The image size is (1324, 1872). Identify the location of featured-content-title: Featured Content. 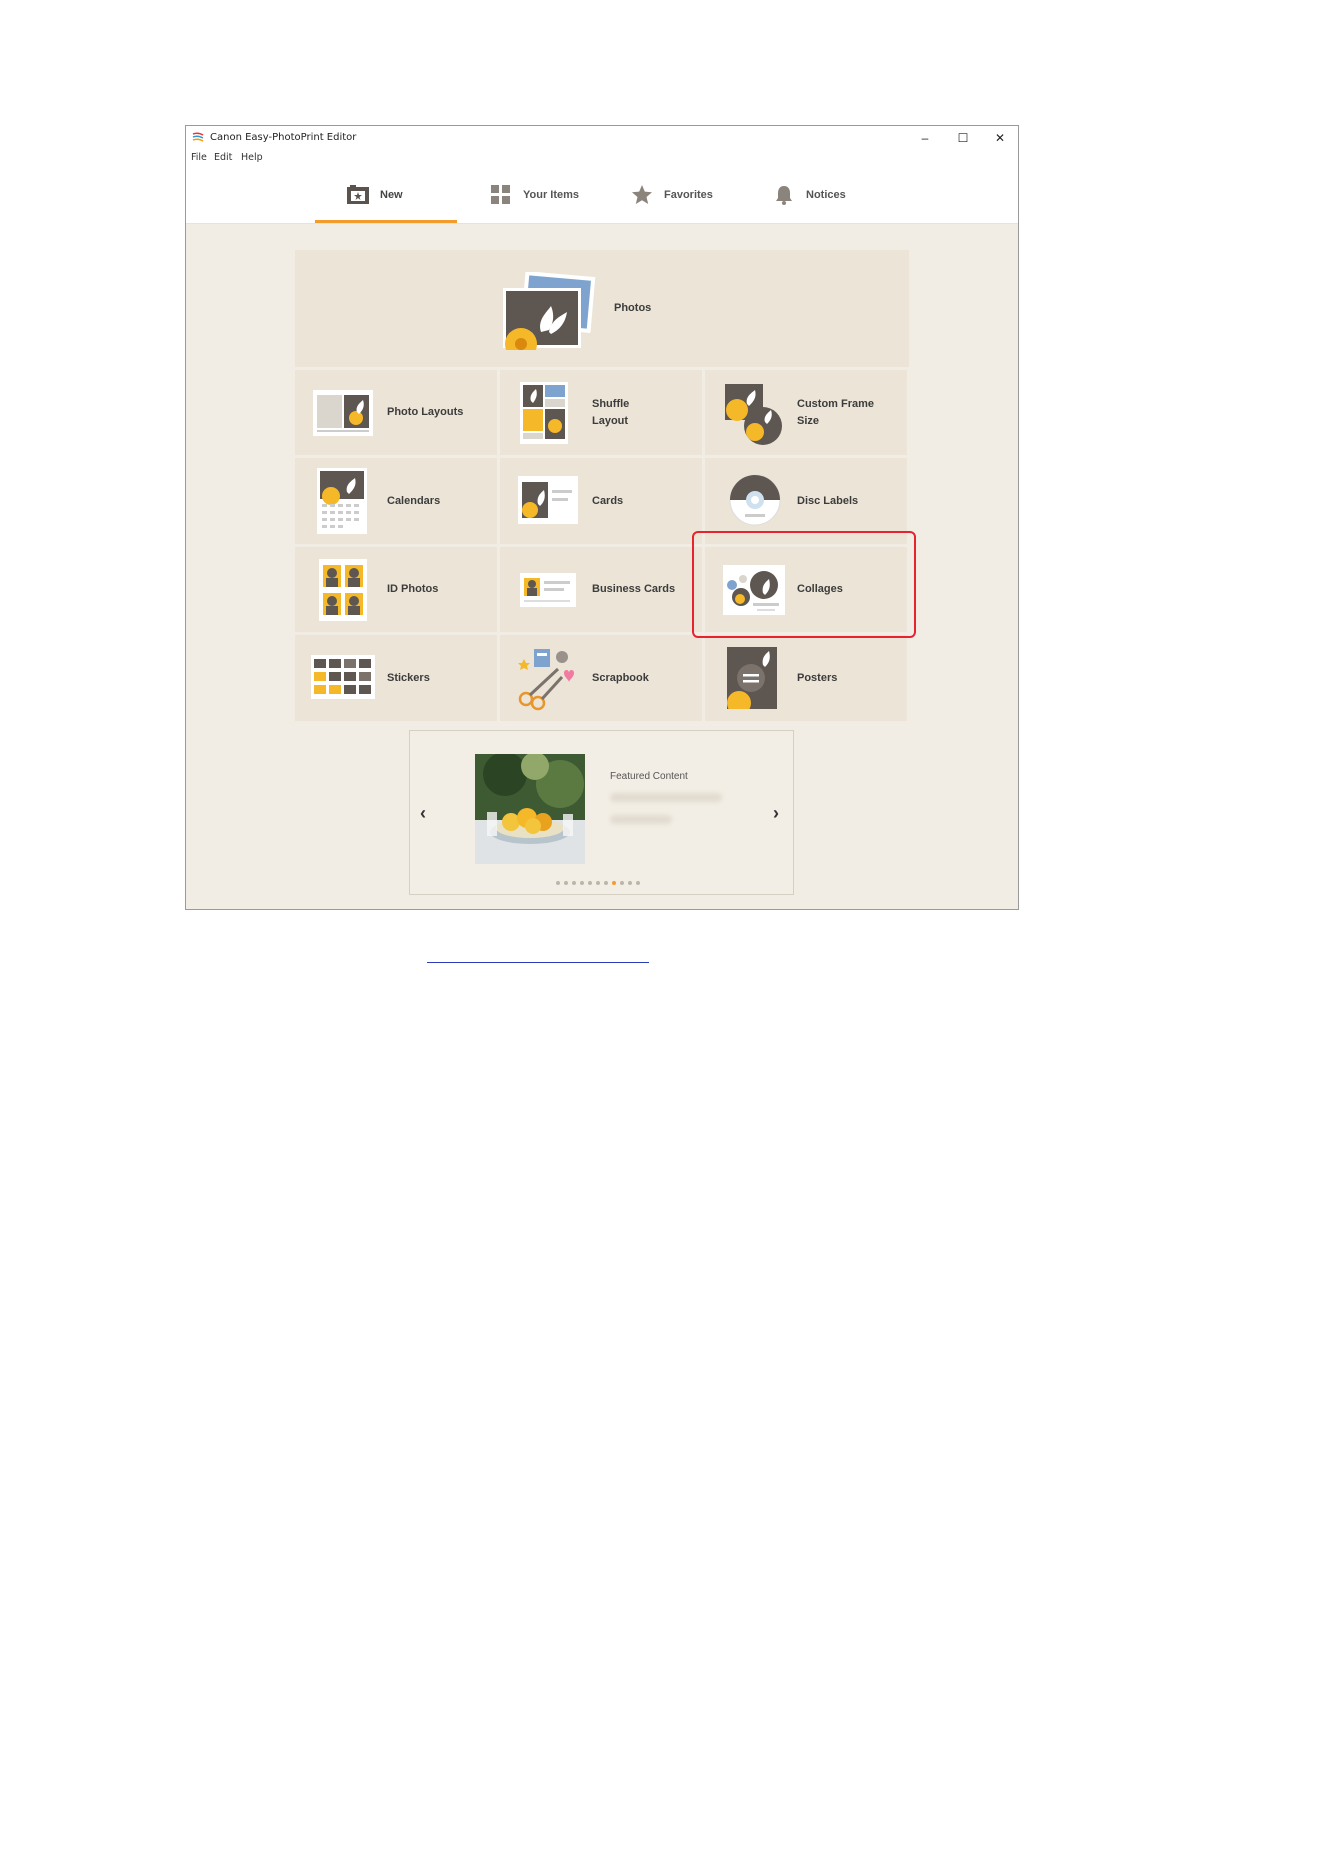
(649, 776).